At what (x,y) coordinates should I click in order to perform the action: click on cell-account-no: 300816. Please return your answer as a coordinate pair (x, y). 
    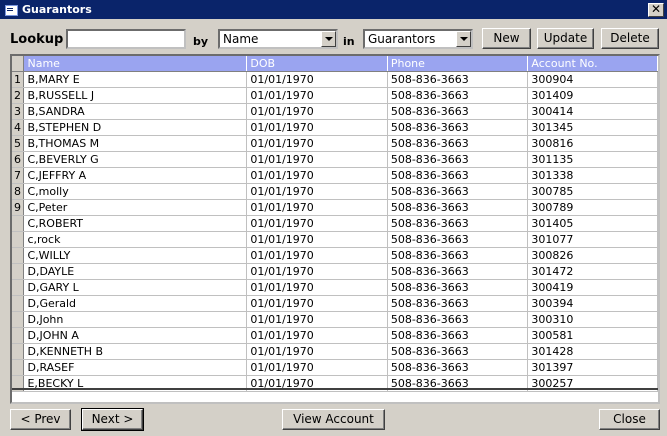
    Looking at the image, I should click on (592, 143).